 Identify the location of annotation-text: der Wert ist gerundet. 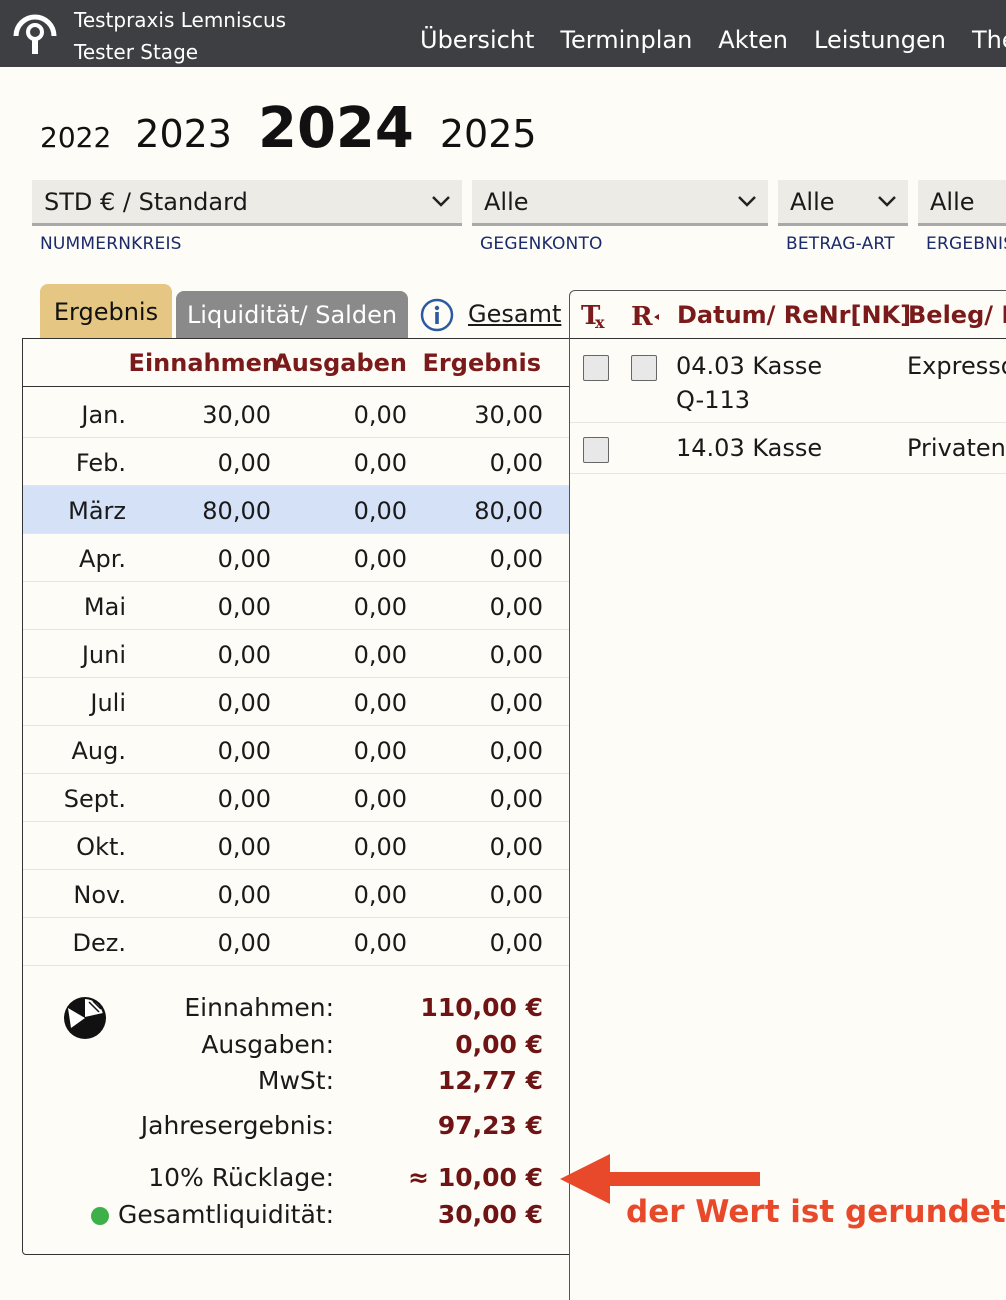
(816, 1212).